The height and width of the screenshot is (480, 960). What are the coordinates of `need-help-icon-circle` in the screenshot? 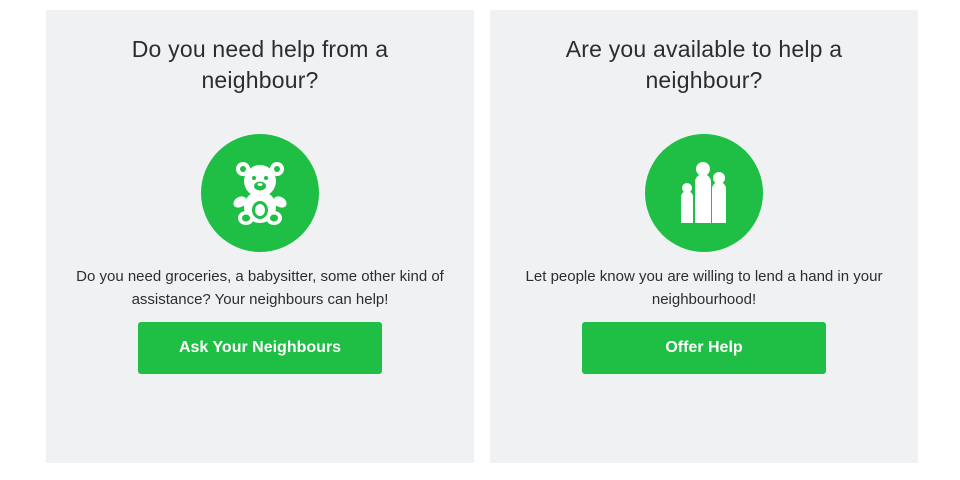 It's located at (260, 193).